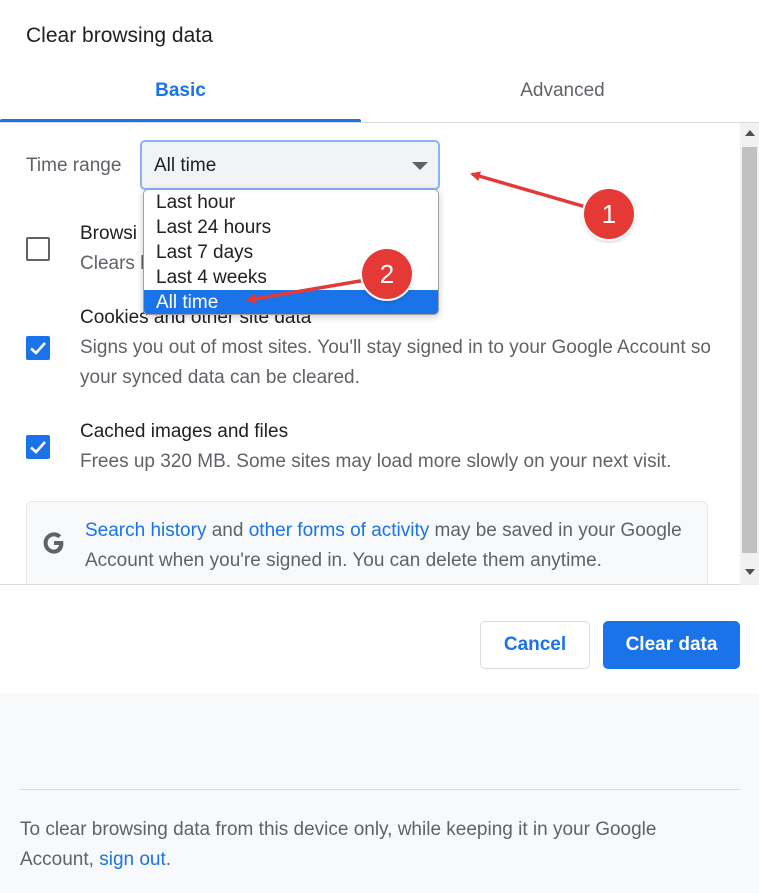  I want to click on annotation-badge-2: 2, so click(387, 274).